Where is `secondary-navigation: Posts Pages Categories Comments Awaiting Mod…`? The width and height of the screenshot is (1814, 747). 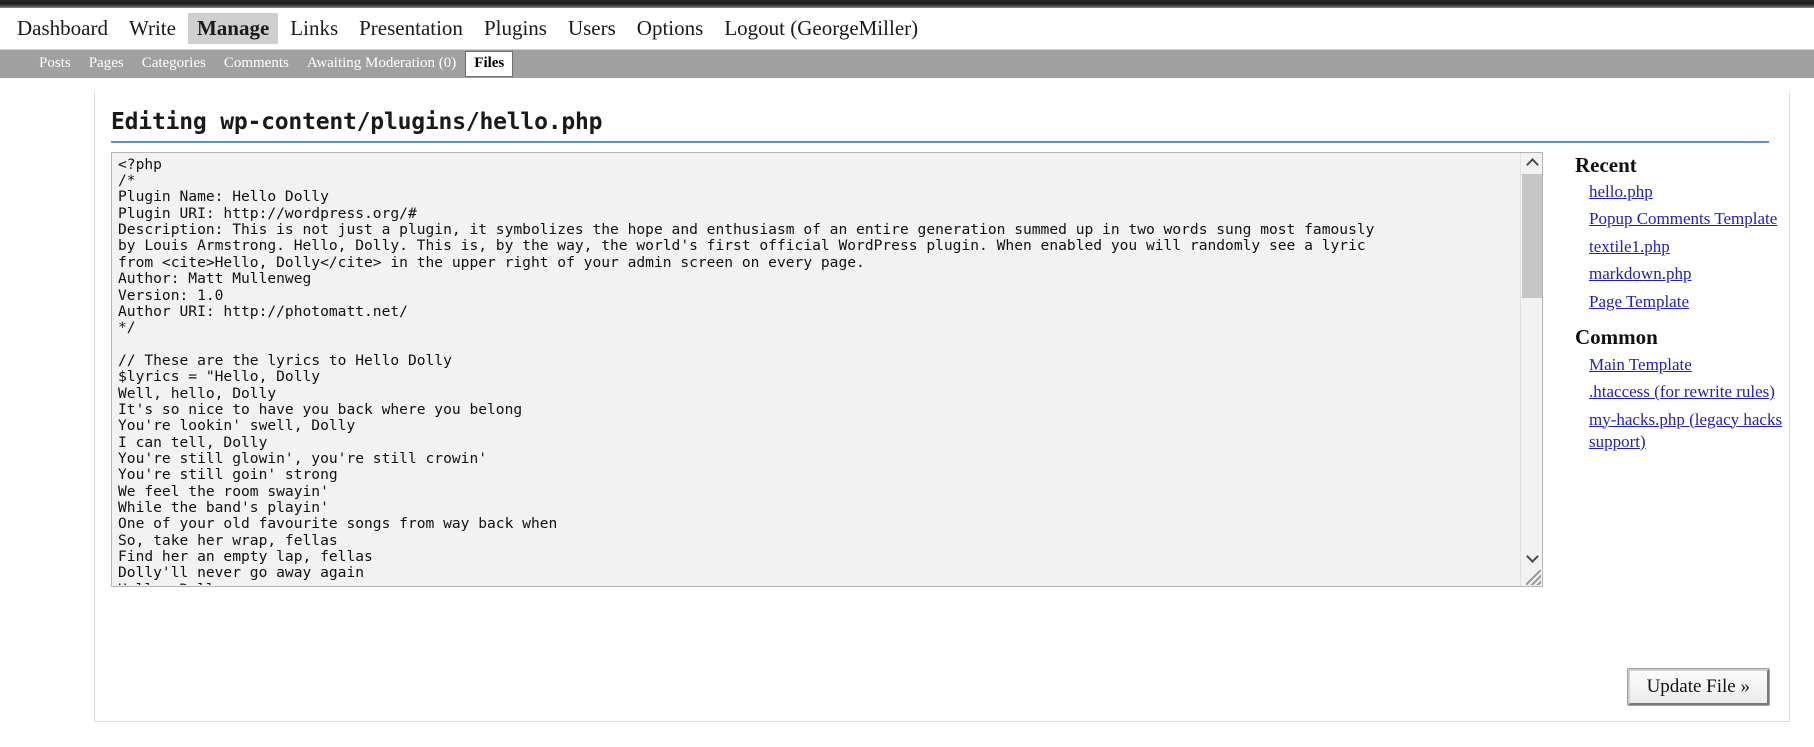
secondary-navigation: Posts Pages Categories Comments Awaiting Mod… is located at coordinates (907, 64).